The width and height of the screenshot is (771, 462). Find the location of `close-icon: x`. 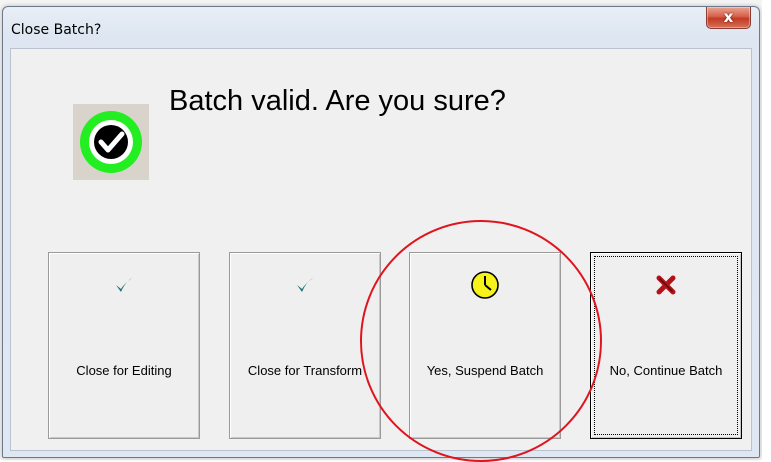

close-icon: x is located at coordinates (728, 17).